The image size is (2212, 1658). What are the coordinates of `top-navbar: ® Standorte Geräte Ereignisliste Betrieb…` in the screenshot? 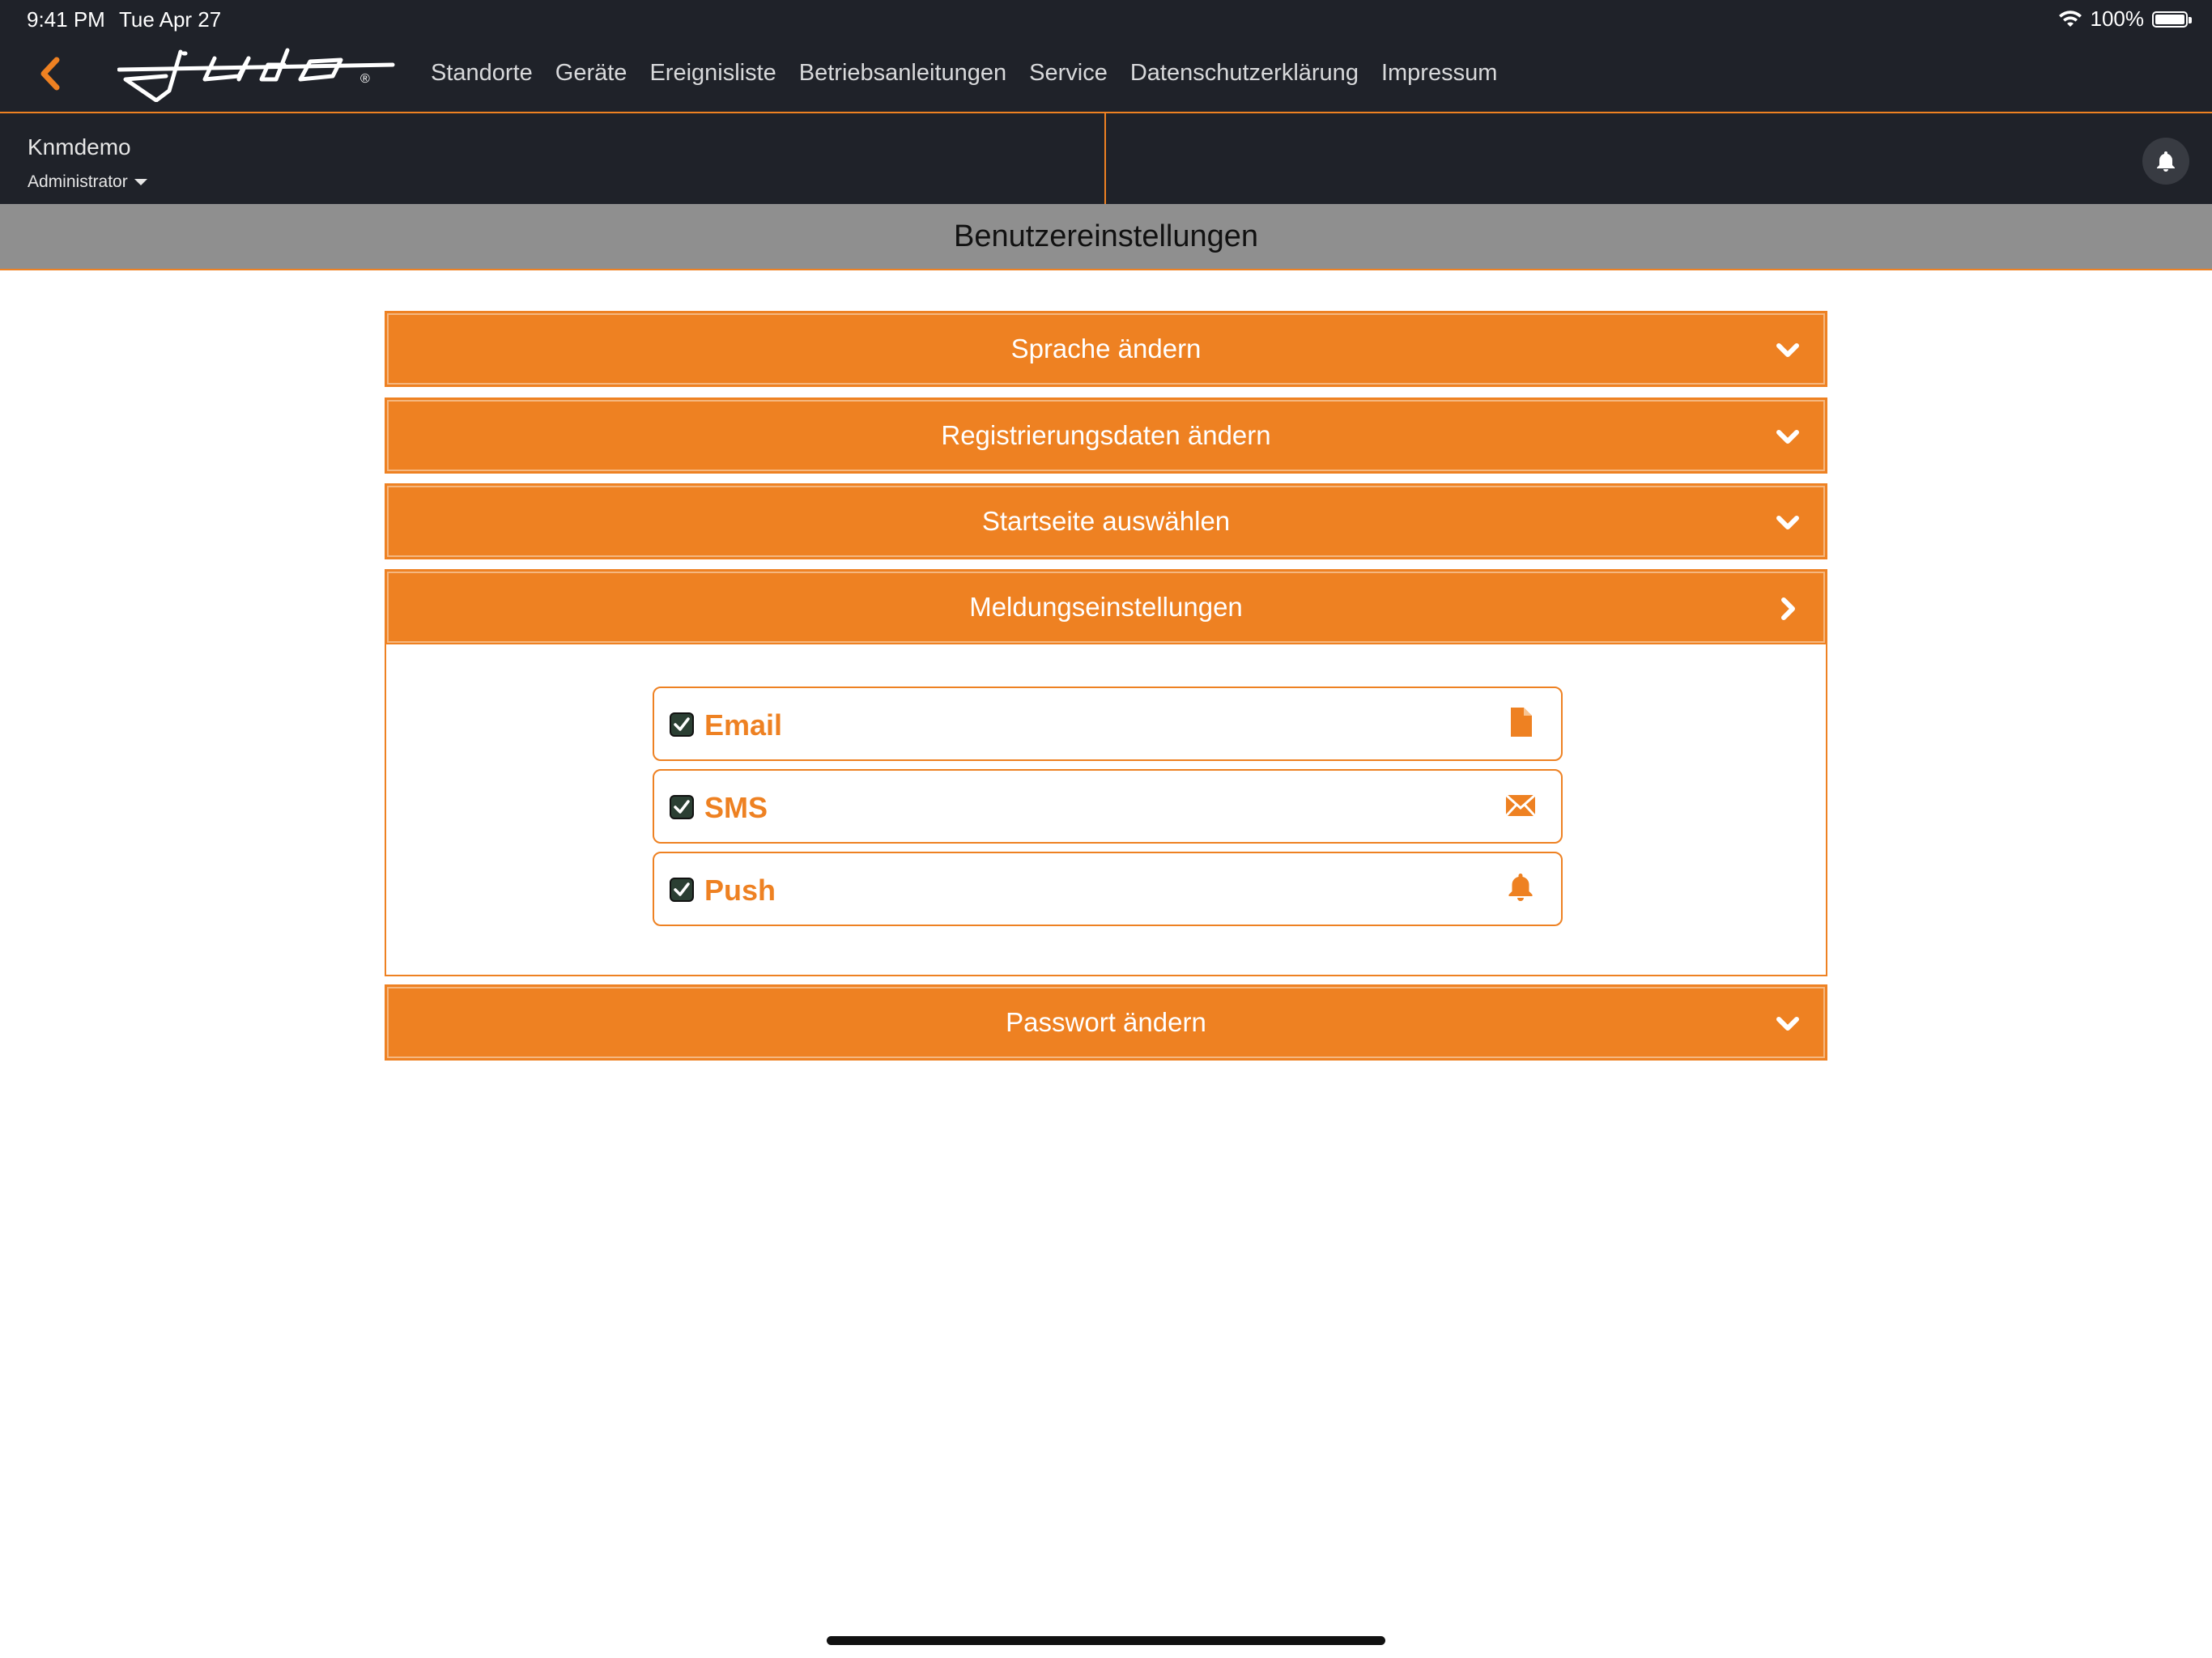 It's located at (1106, 75).